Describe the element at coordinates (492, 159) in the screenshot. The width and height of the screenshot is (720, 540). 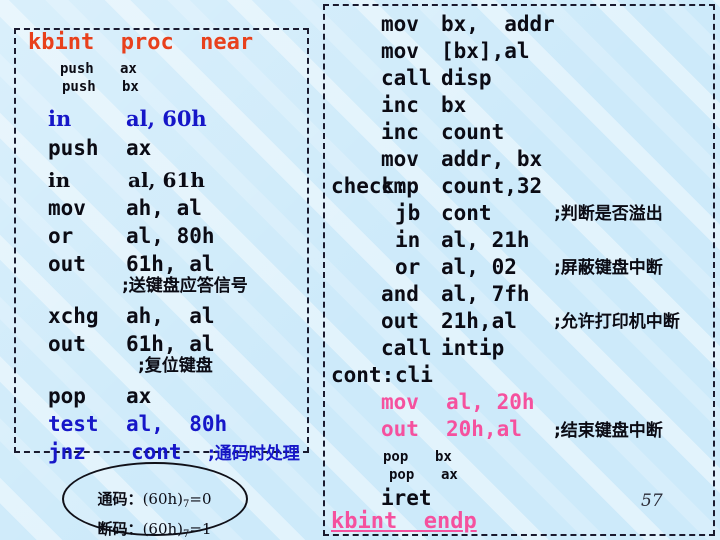
I see `code-line-operands: addr, bx` at that location.